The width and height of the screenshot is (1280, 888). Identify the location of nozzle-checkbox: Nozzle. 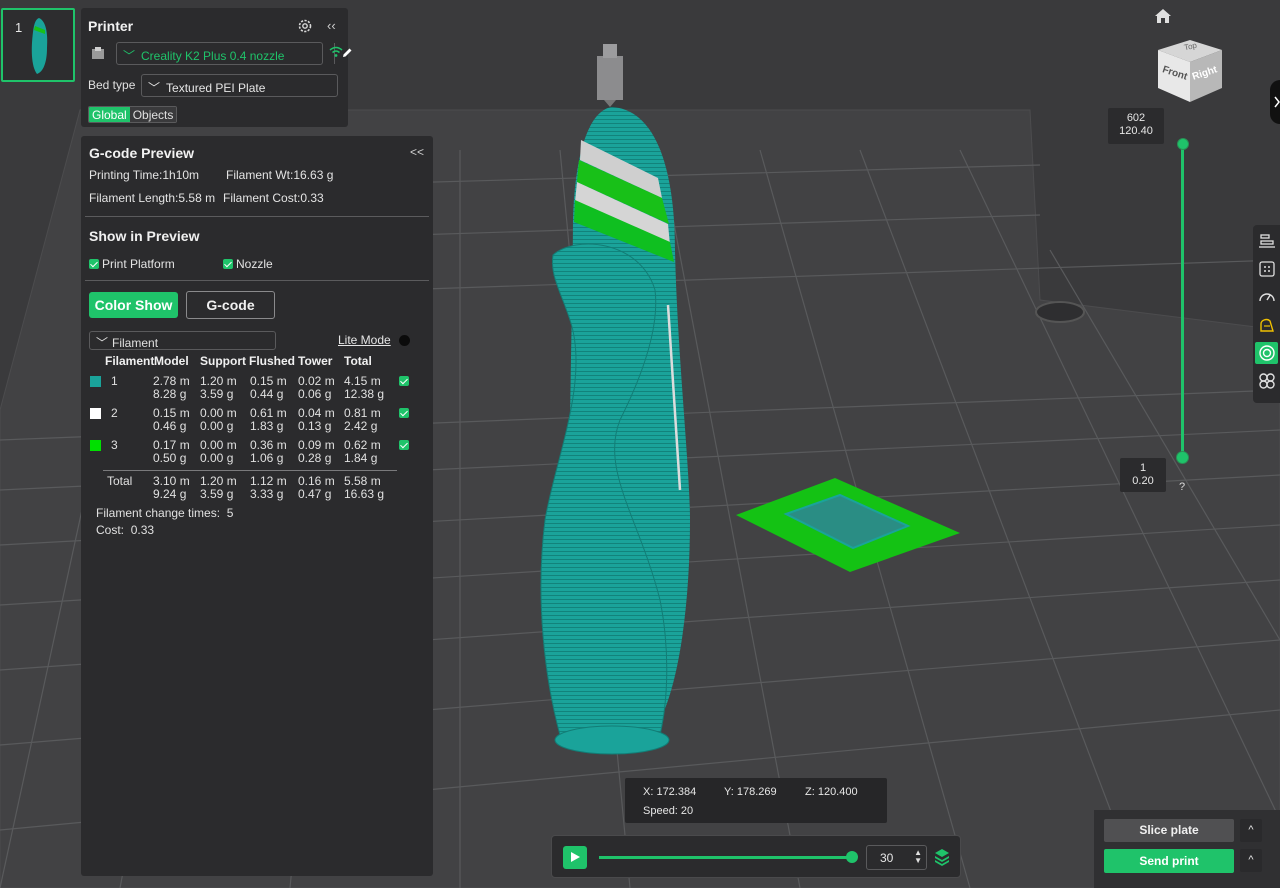
(248, 264).